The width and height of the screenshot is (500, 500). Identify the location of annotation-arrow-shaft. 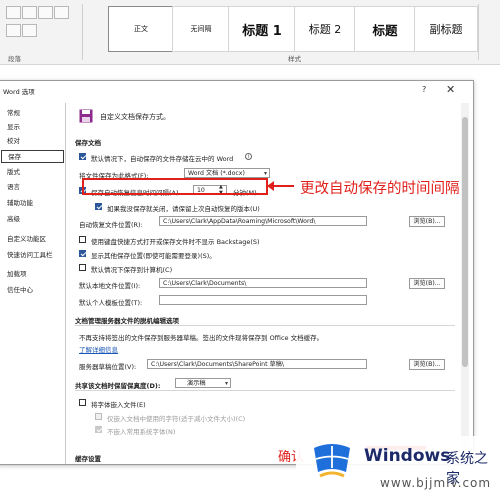
(283, 186).